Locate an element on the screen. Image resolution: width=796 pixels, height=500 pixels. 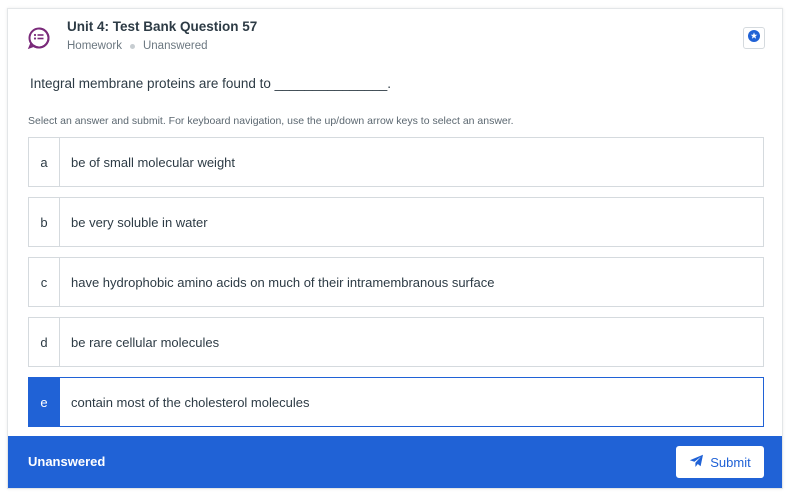
separator-dot is located at coordinates (132, 46).